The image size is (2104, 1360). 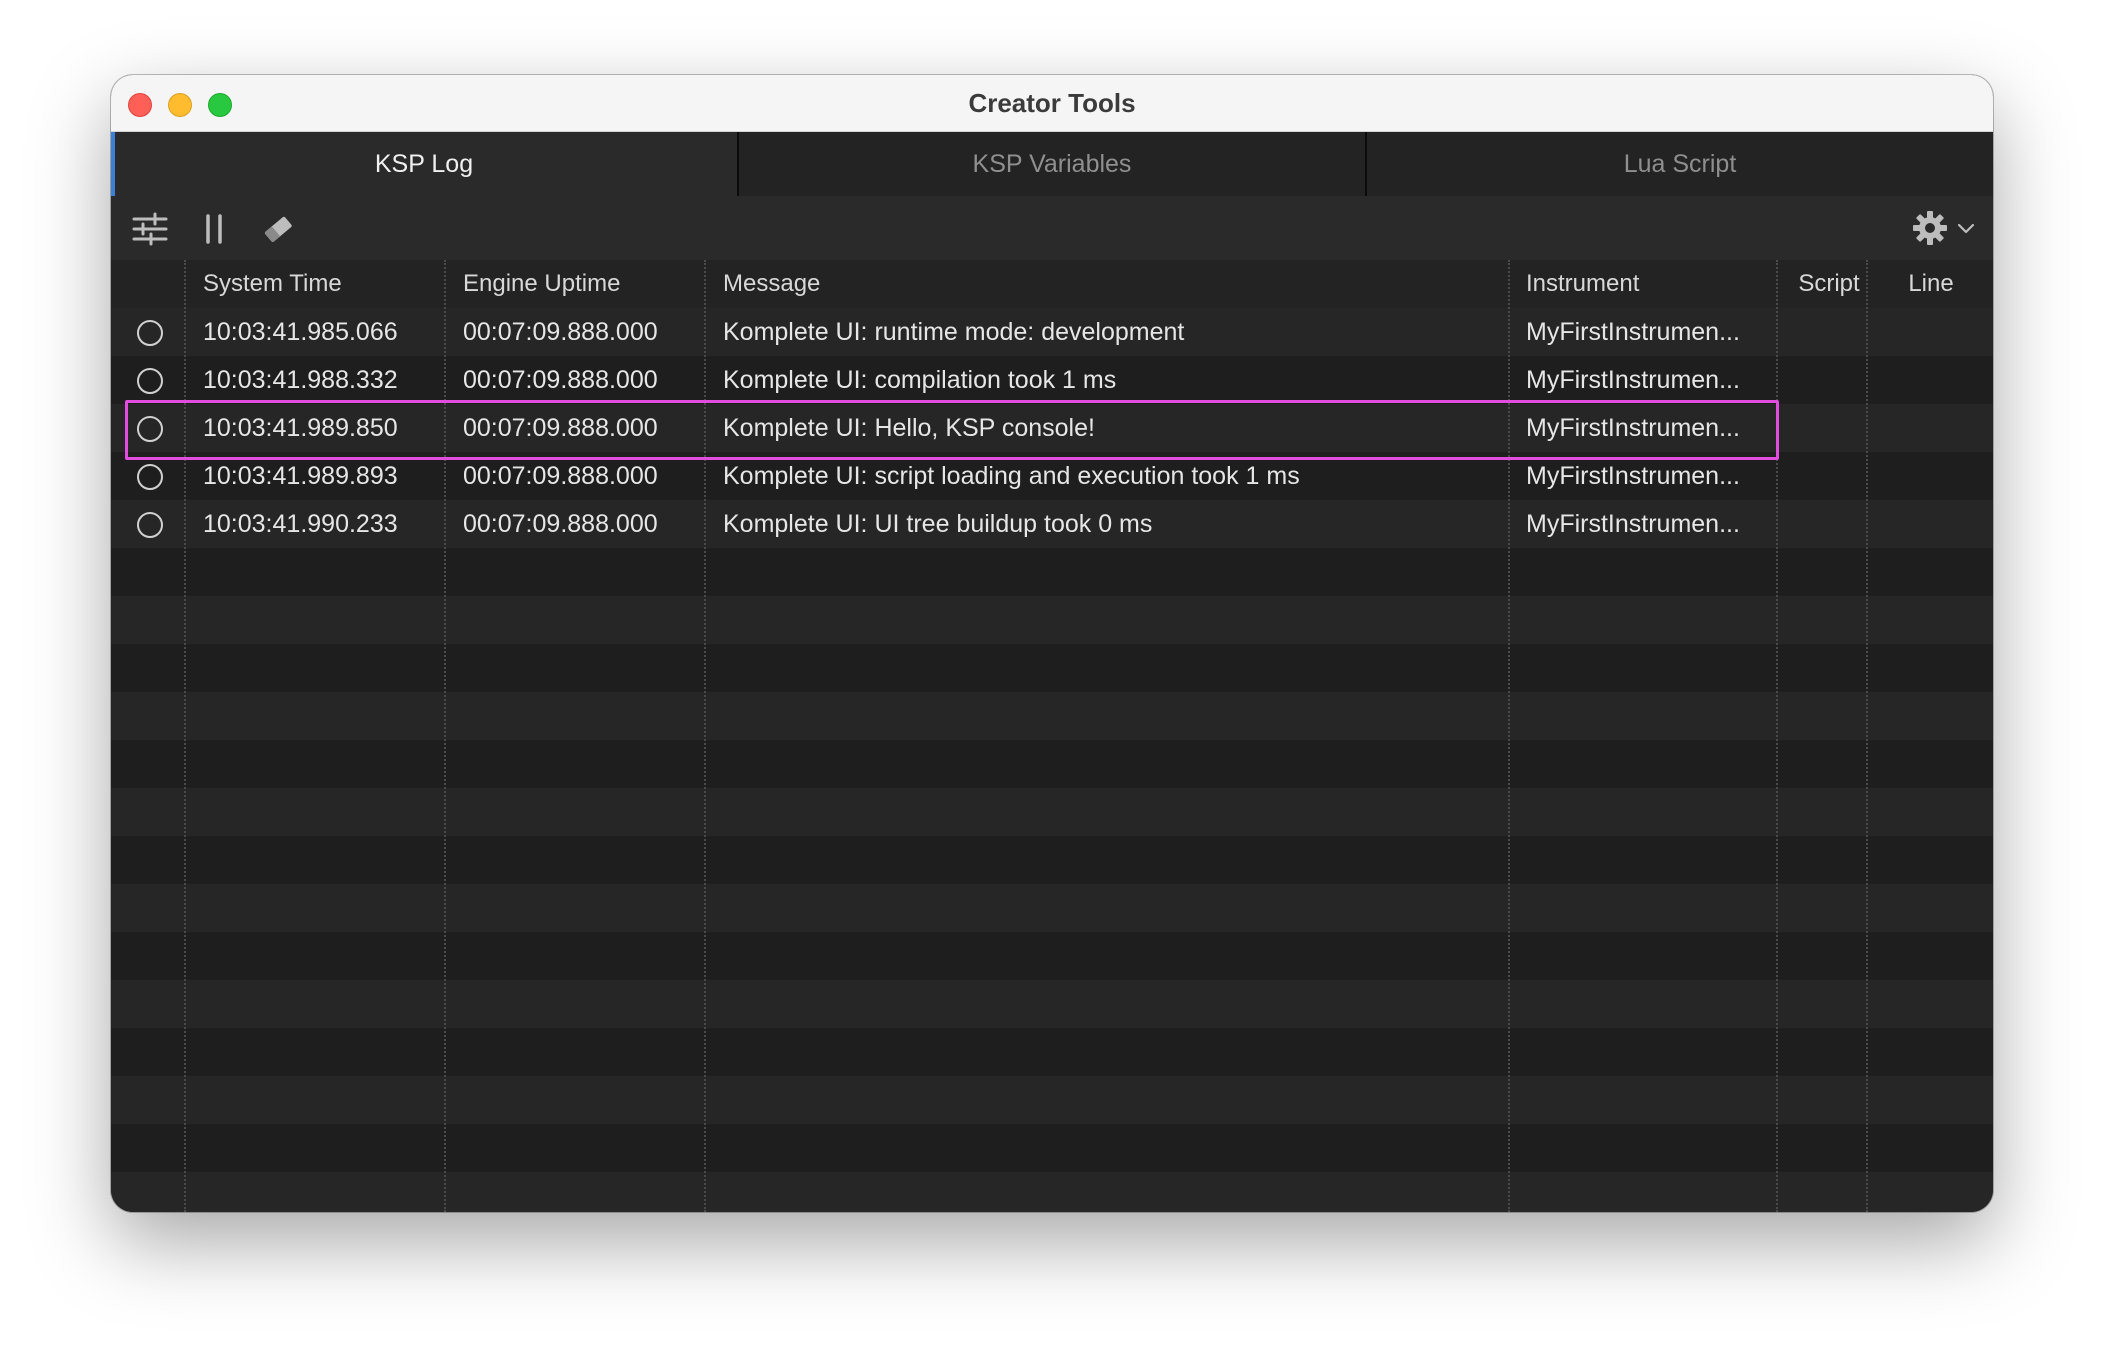 I want to click on column-header-engine-uptime: Engine Uptime, so click(x=588, y=284).